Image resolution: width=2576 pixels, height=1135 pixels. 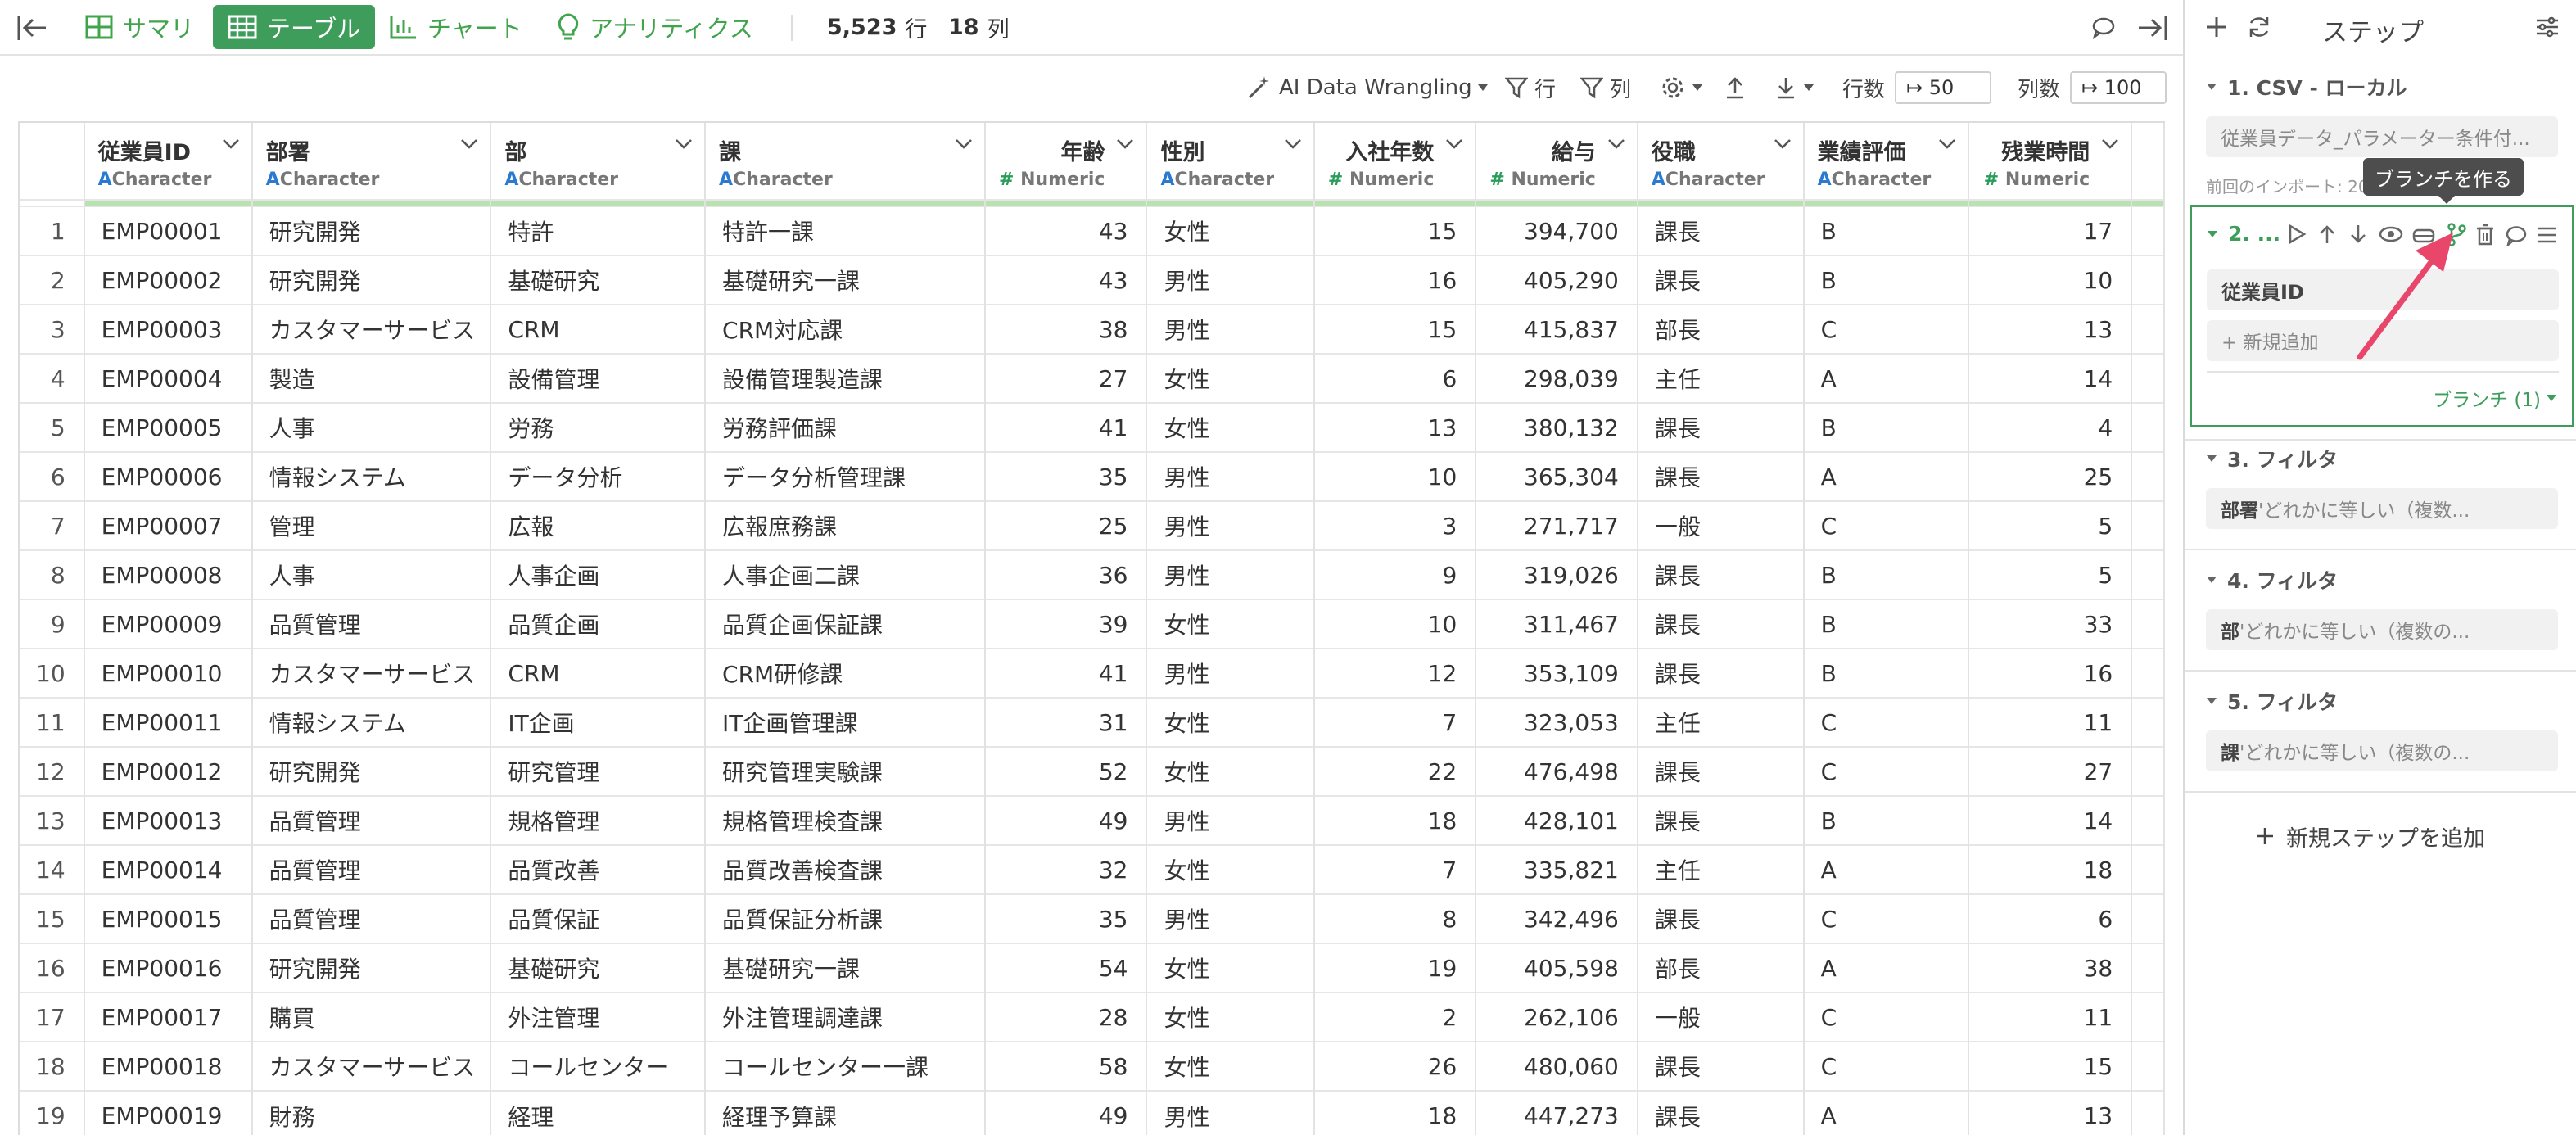 I want to click on table-row: 4 EMP00004 製造 設備管理 設備管理製造課 27 女性 6 298,039 主任 A 14, so click(x=1092, y=378).